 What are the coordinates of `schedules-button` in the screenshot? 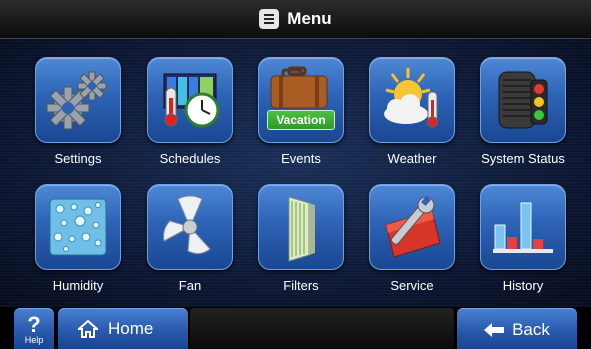 It's located at (190, 100).